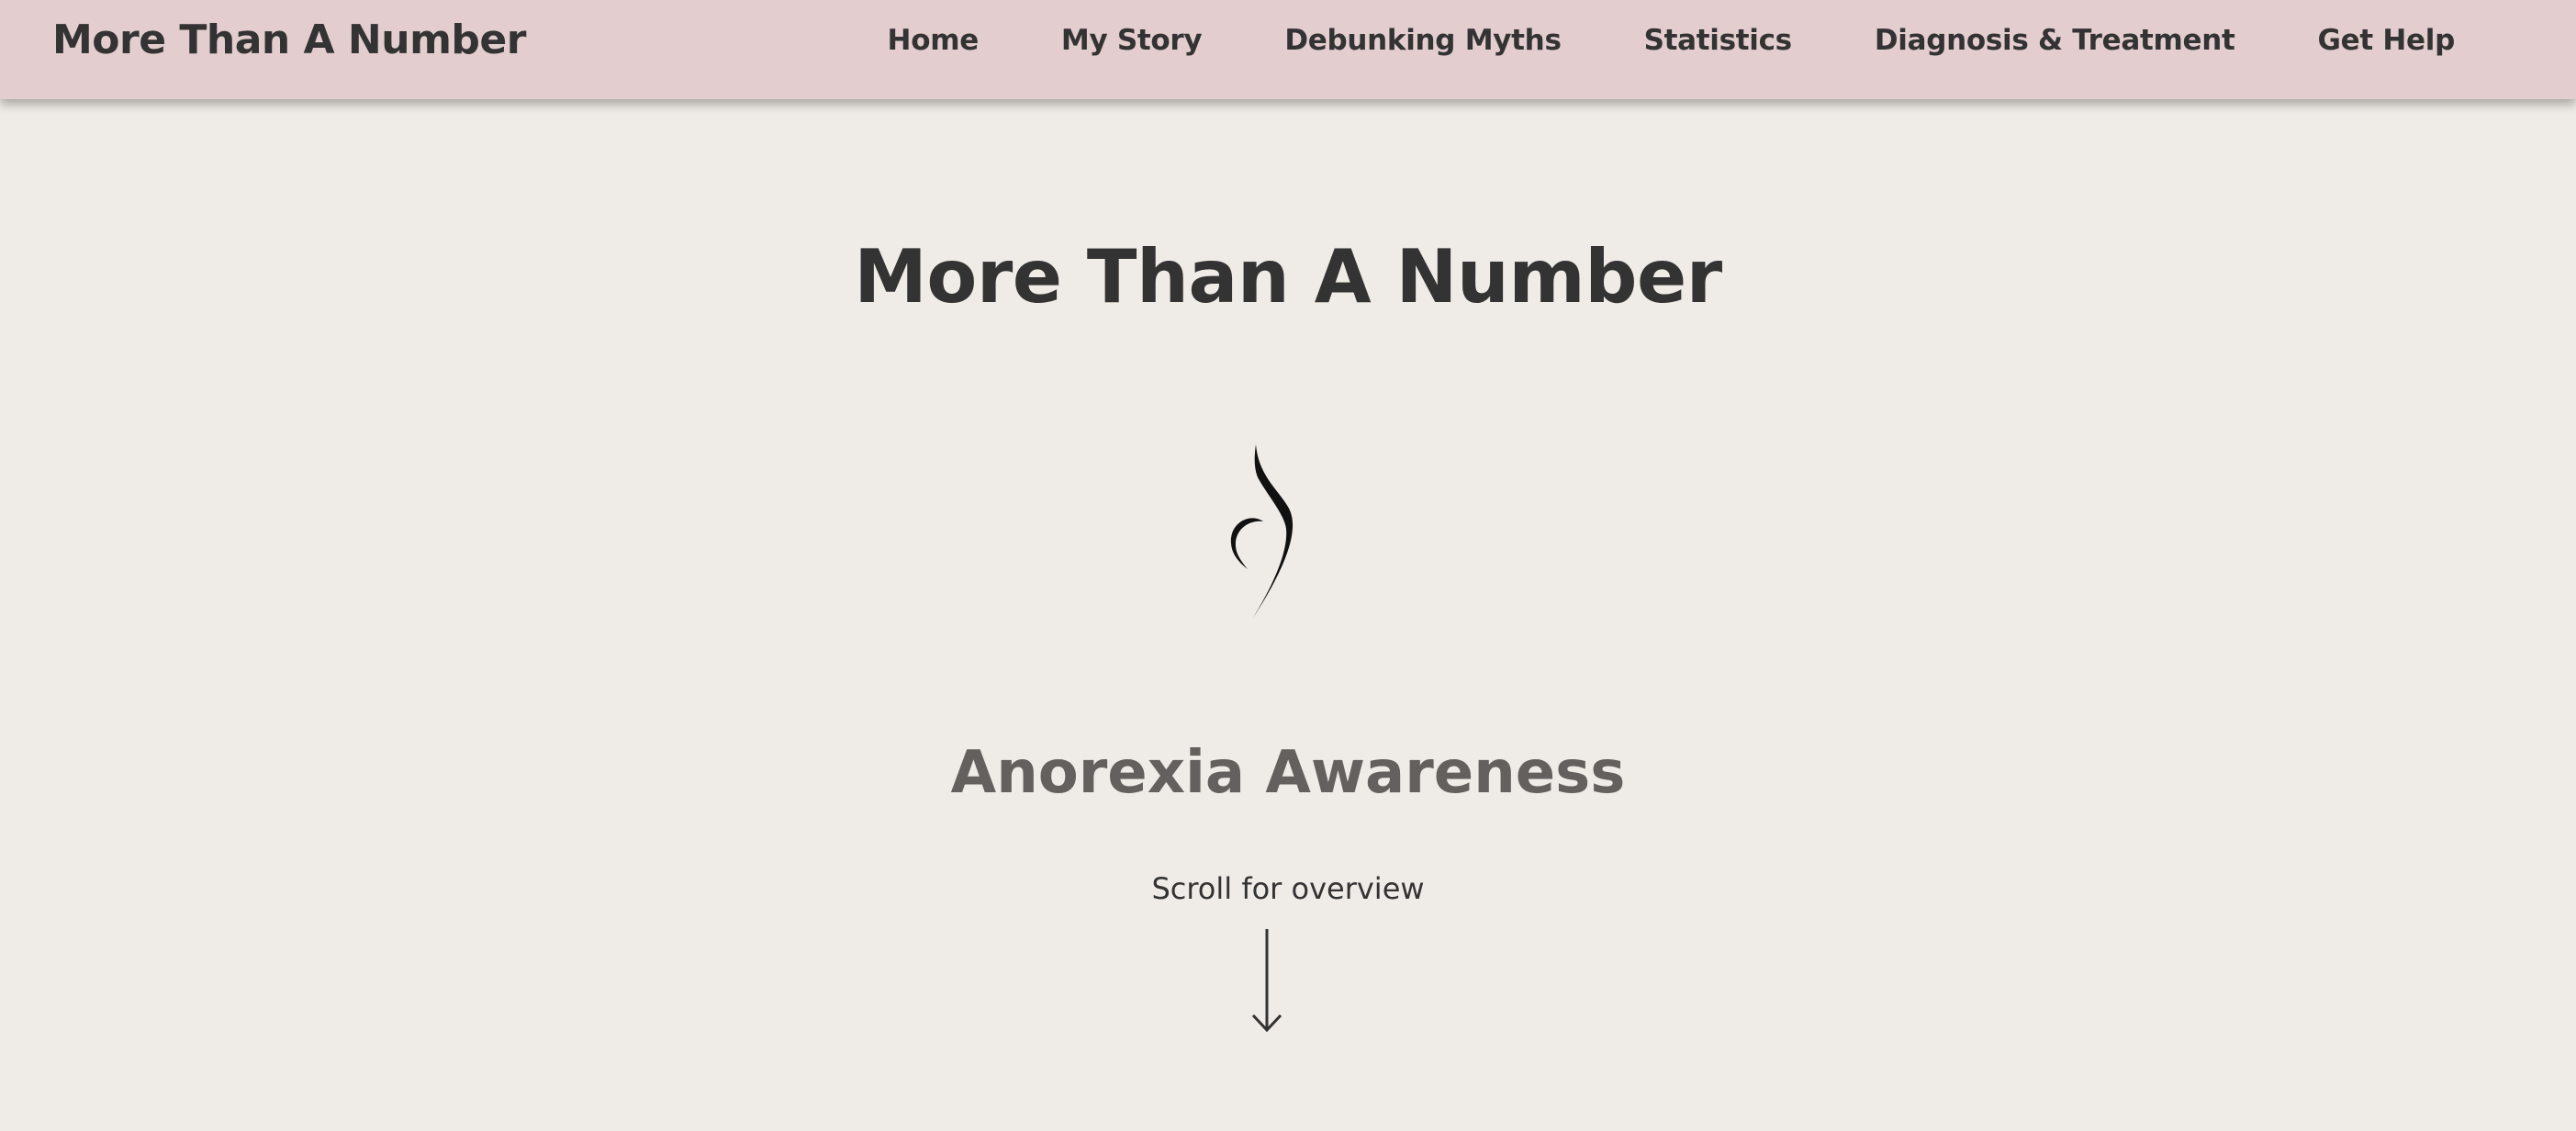 The image size is (2576, 1131). What do you see at coordinates (1288, 773) in the screenshot?
I see `hero-subtitle: Anorexia Awareness` at bounding box center [1288, 773].